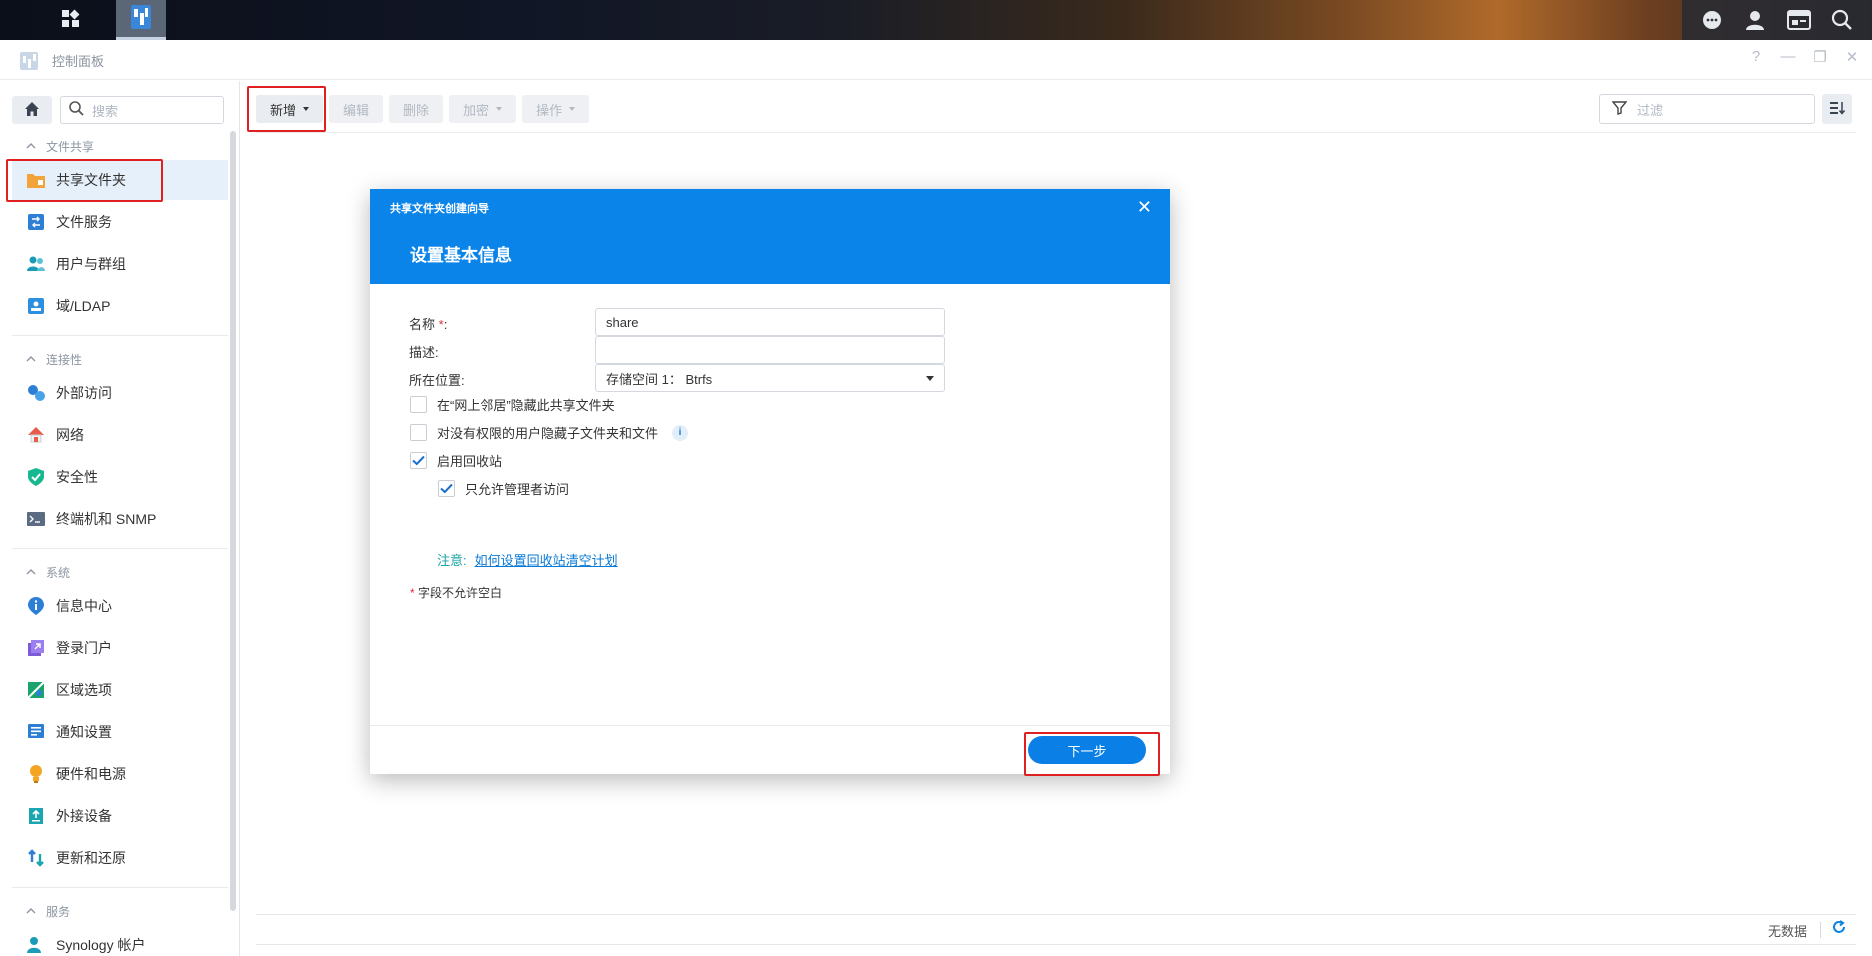  Describe the element at coordinates (36, 264) in the screenshot. I see `users-groups-icon` at that location.